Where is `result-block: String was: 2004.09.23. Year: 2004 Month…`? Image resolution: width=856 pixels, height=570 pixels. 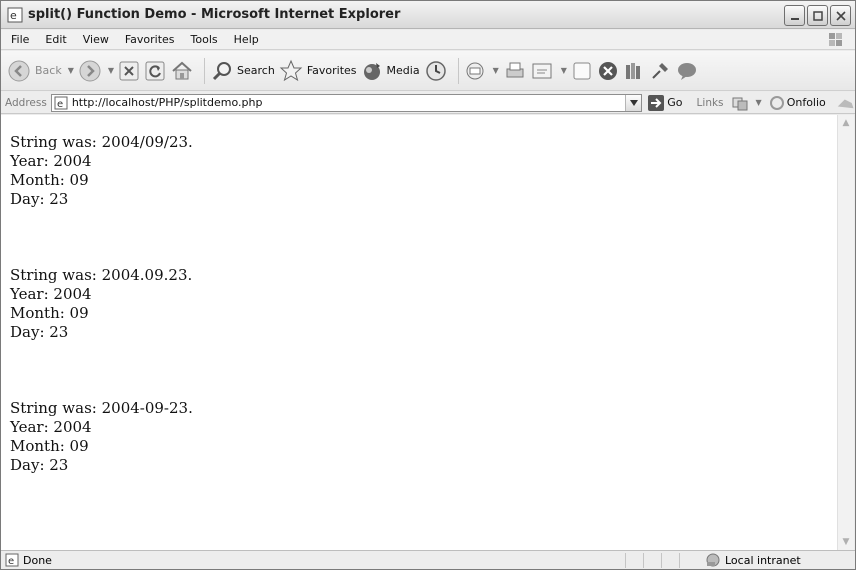 result-block: String was: 2004.09.23. Year: 2004 Month… is located at coordinates (423, 304).